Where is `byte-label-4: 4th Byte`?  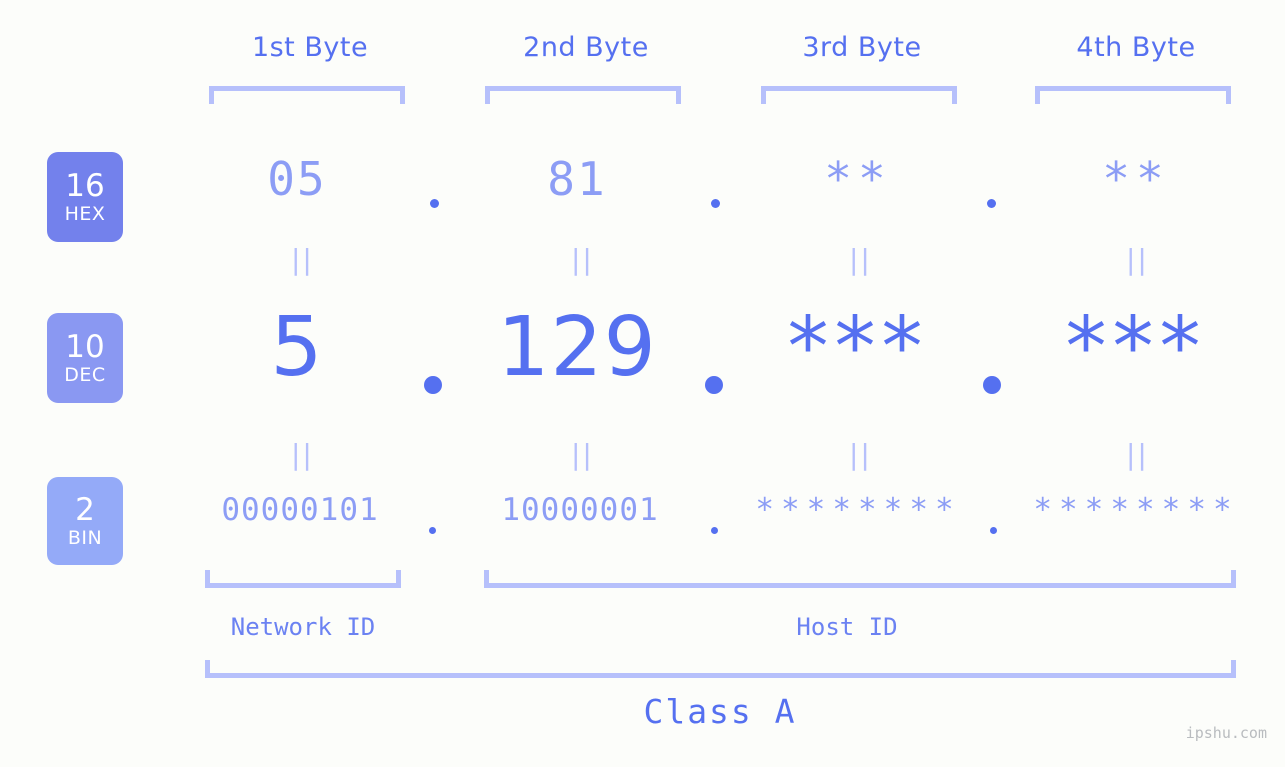
byte-label-4: 4th Byte is located at coordinates (1136, 47).